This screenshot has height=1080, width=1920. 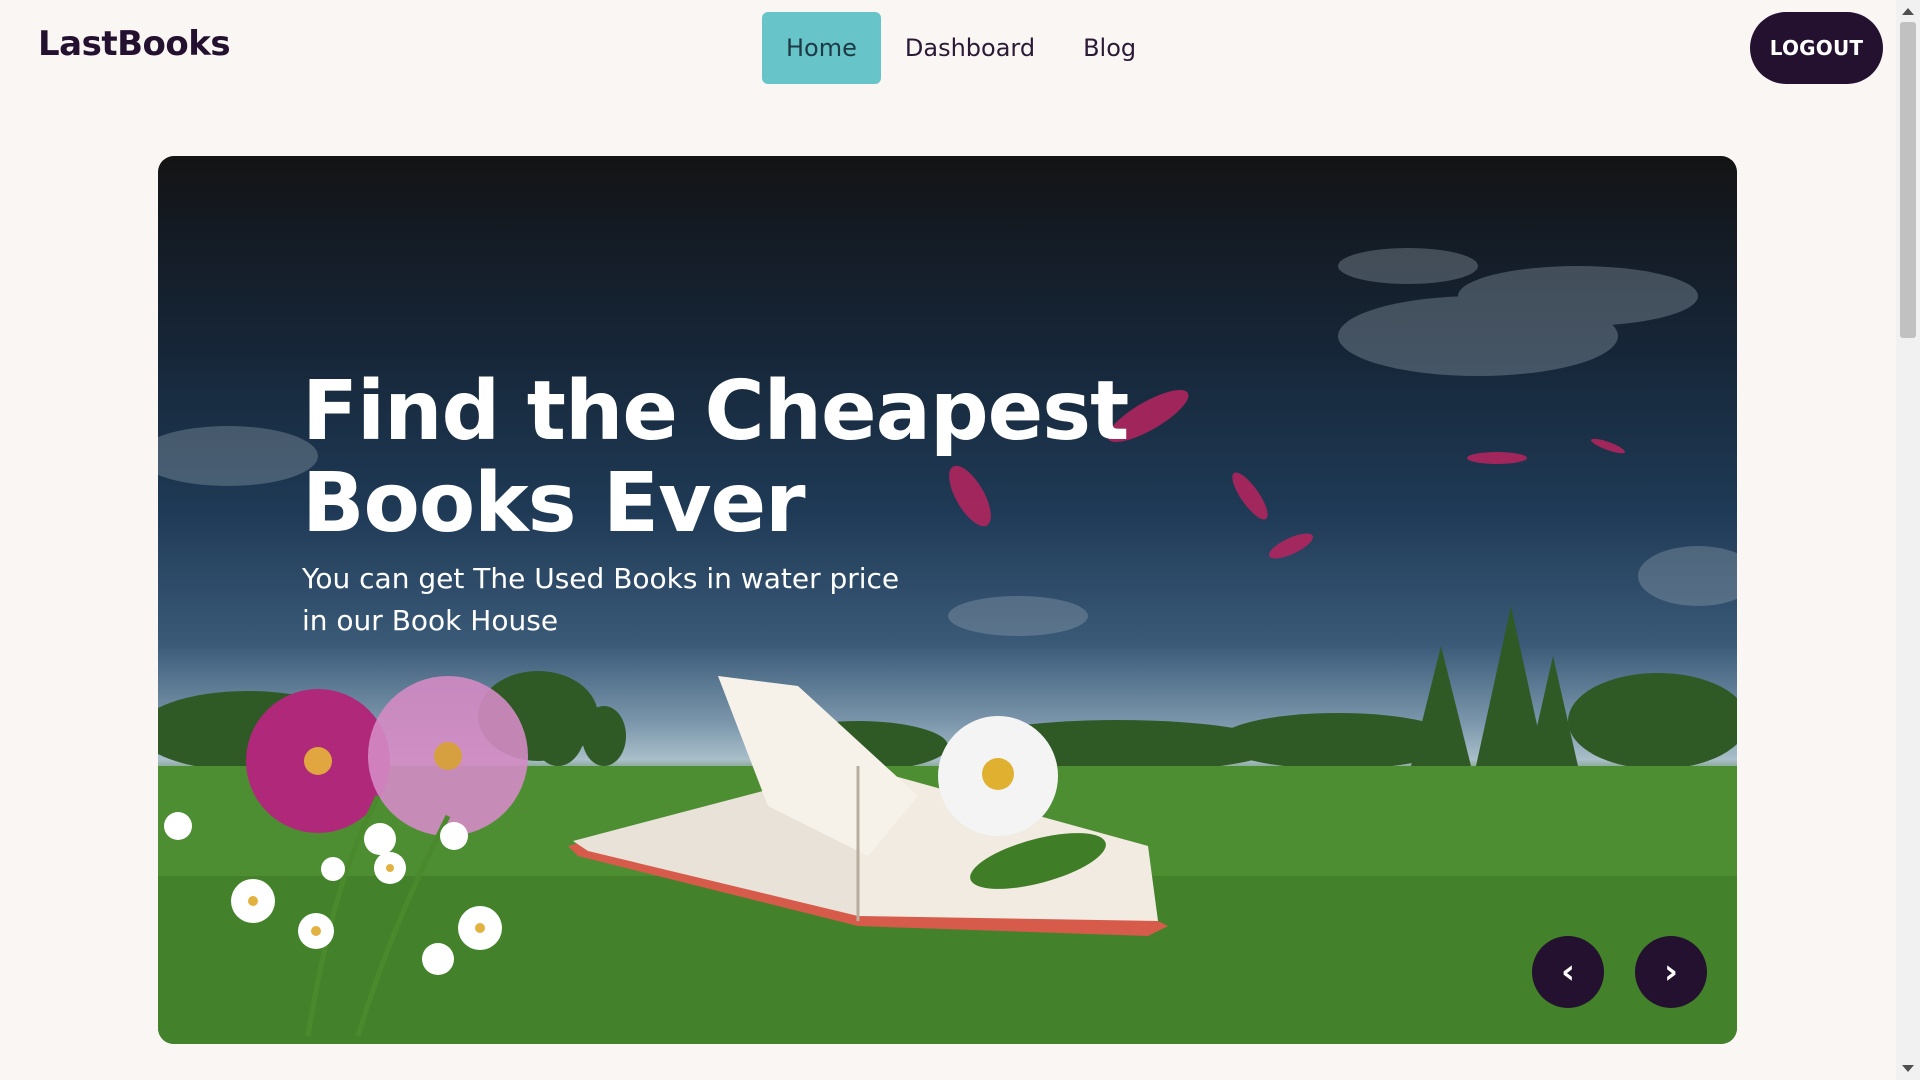 I want to click on chevron-left-icon: ‹, so click(x=1567, y=972).